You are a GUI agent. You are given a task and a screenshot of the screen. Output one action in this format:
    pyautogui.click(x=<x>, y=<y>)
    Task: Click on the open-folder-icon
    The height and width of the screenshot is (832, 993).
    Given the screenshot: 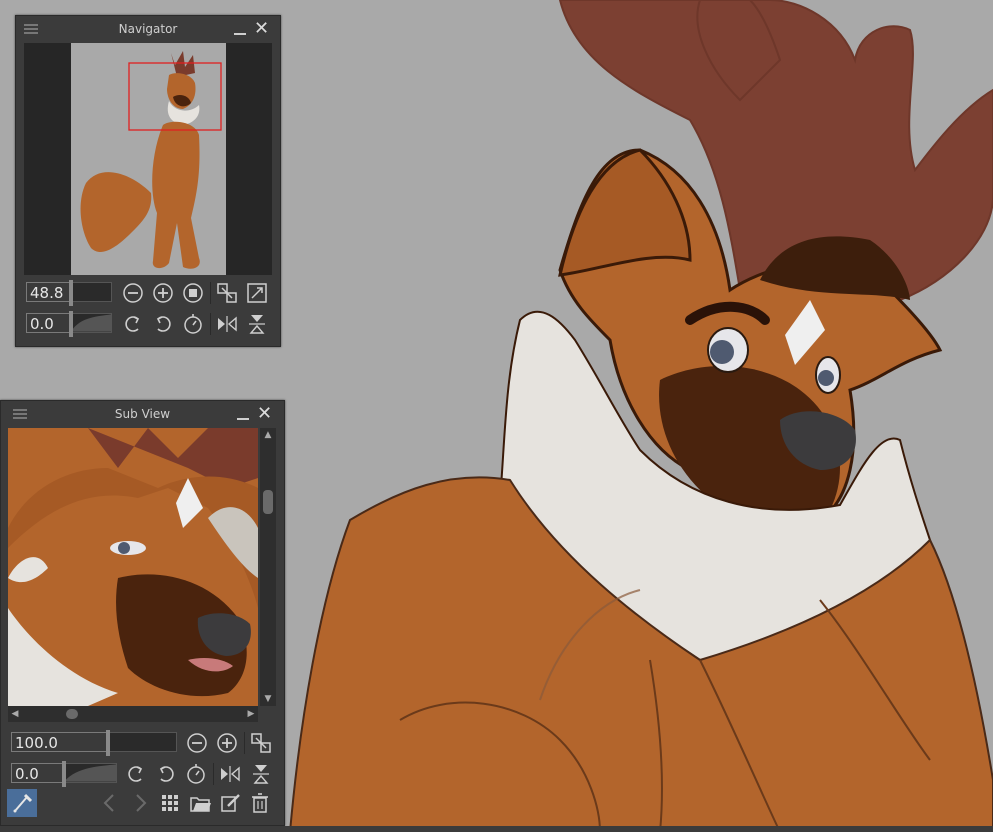 What is the action you would take?
    pyautogui.click(x=200, y=803)
    